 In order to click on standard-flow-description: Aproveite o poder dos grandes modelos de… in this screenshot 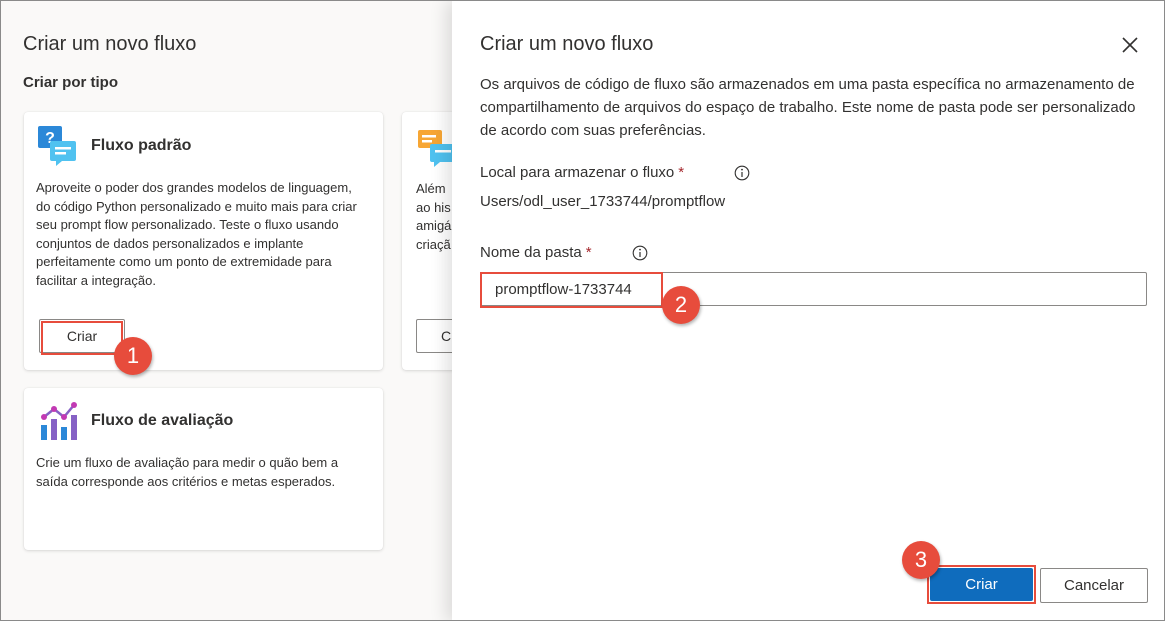, I will do `click(196, 234)`.